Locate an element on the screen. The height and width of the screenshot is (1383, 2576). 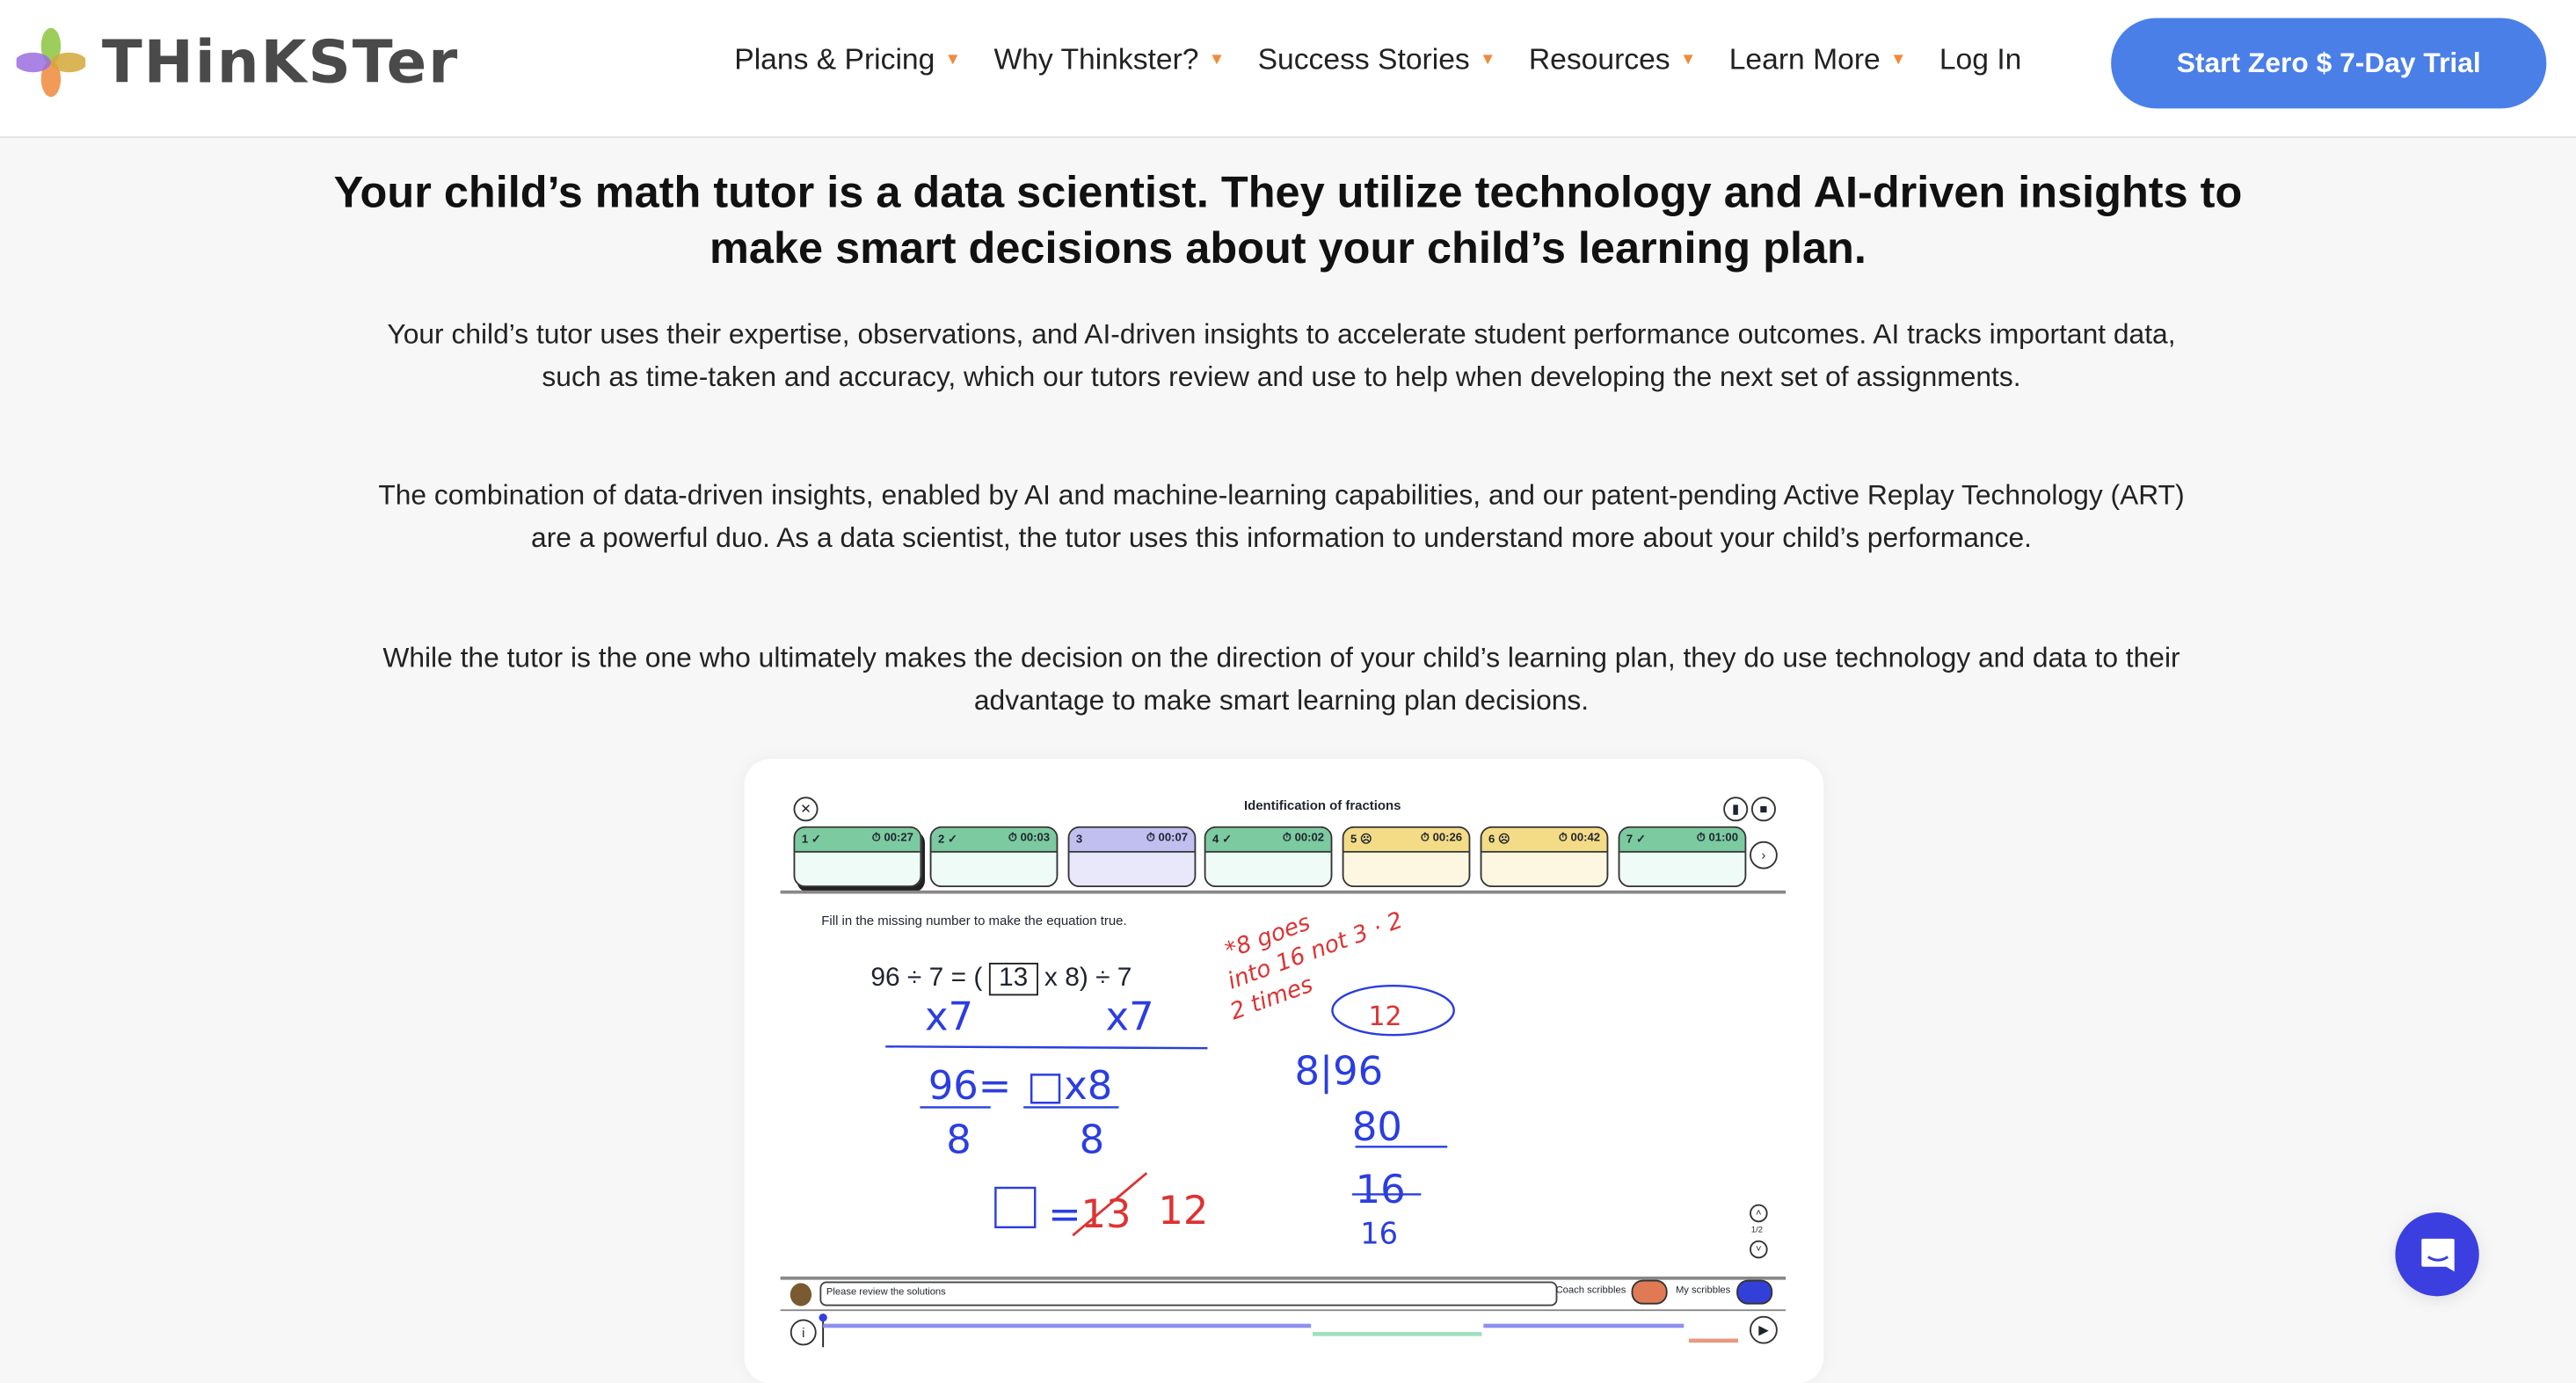
nav-learn-more: Learn More ▼ is located at coordinates (1818, 60).